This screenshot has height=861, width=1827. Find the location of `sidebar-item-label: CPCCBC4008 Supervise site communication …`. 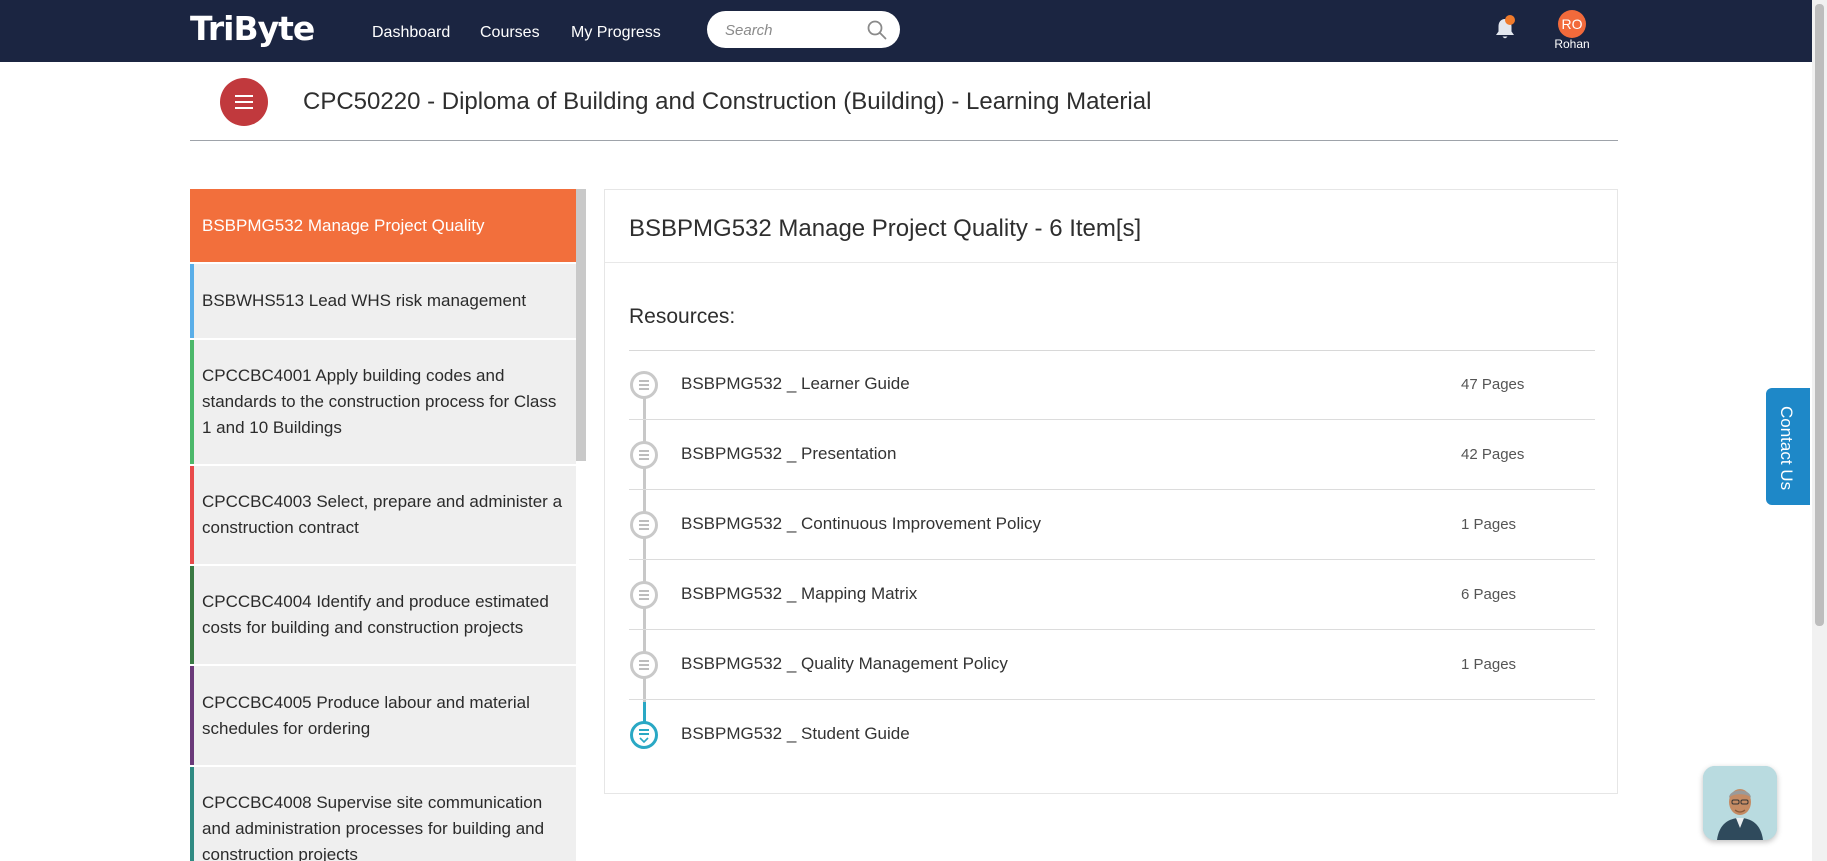

sidebar-item-label: CPCCBC4008 Supervise site communication … is located at coordinates (373, 827).